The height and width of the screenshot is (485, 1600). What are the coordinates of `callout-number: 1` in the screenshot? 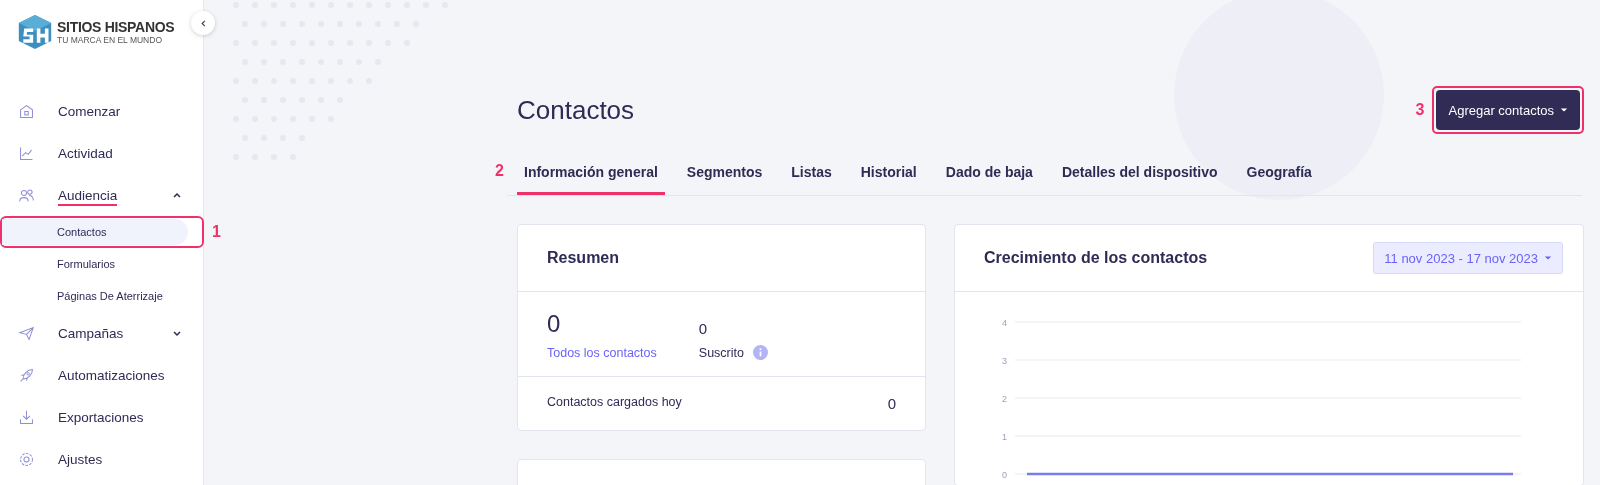 It's located at (216, 232).